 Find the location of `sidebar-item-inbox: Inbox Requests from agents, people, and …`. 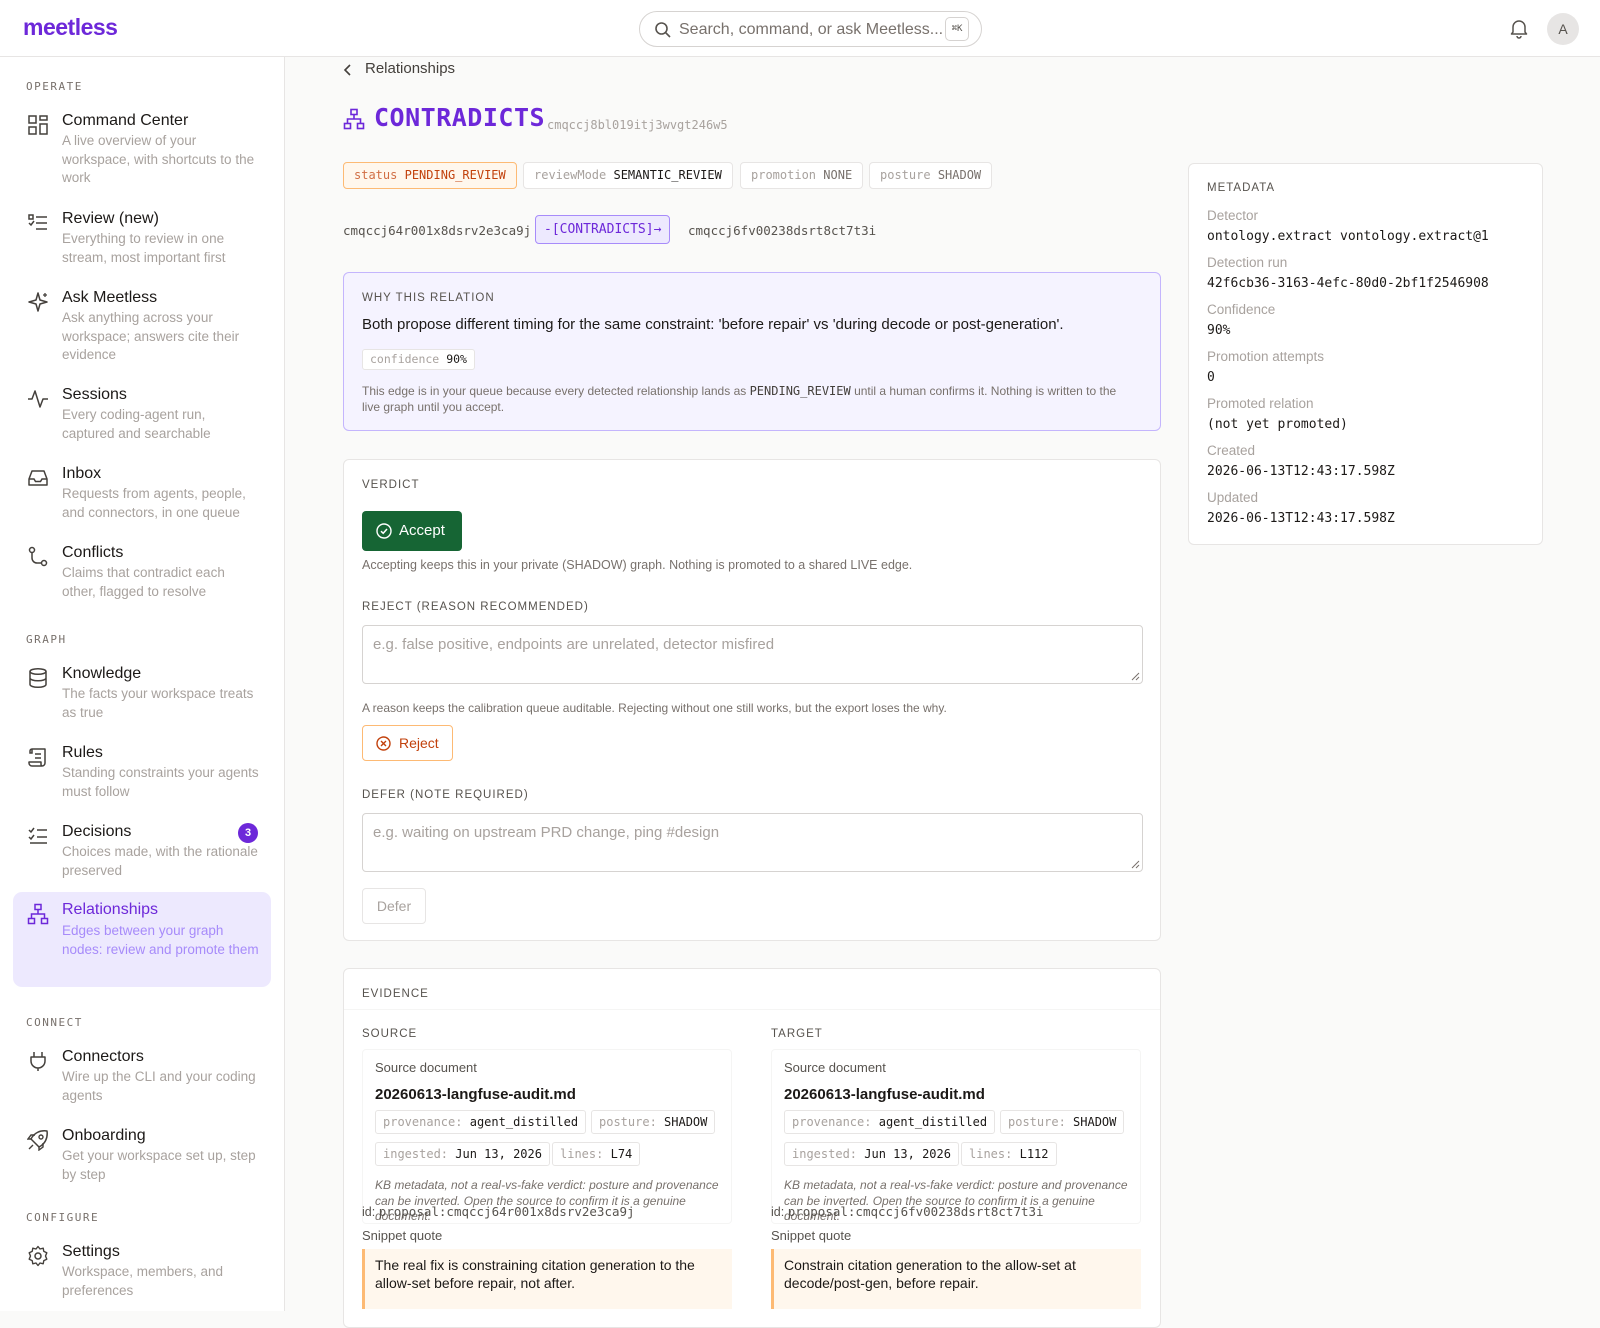

sidebar-item-inbox: Inbox Requests from agents, people, and … is located at coordinates (142, 492).